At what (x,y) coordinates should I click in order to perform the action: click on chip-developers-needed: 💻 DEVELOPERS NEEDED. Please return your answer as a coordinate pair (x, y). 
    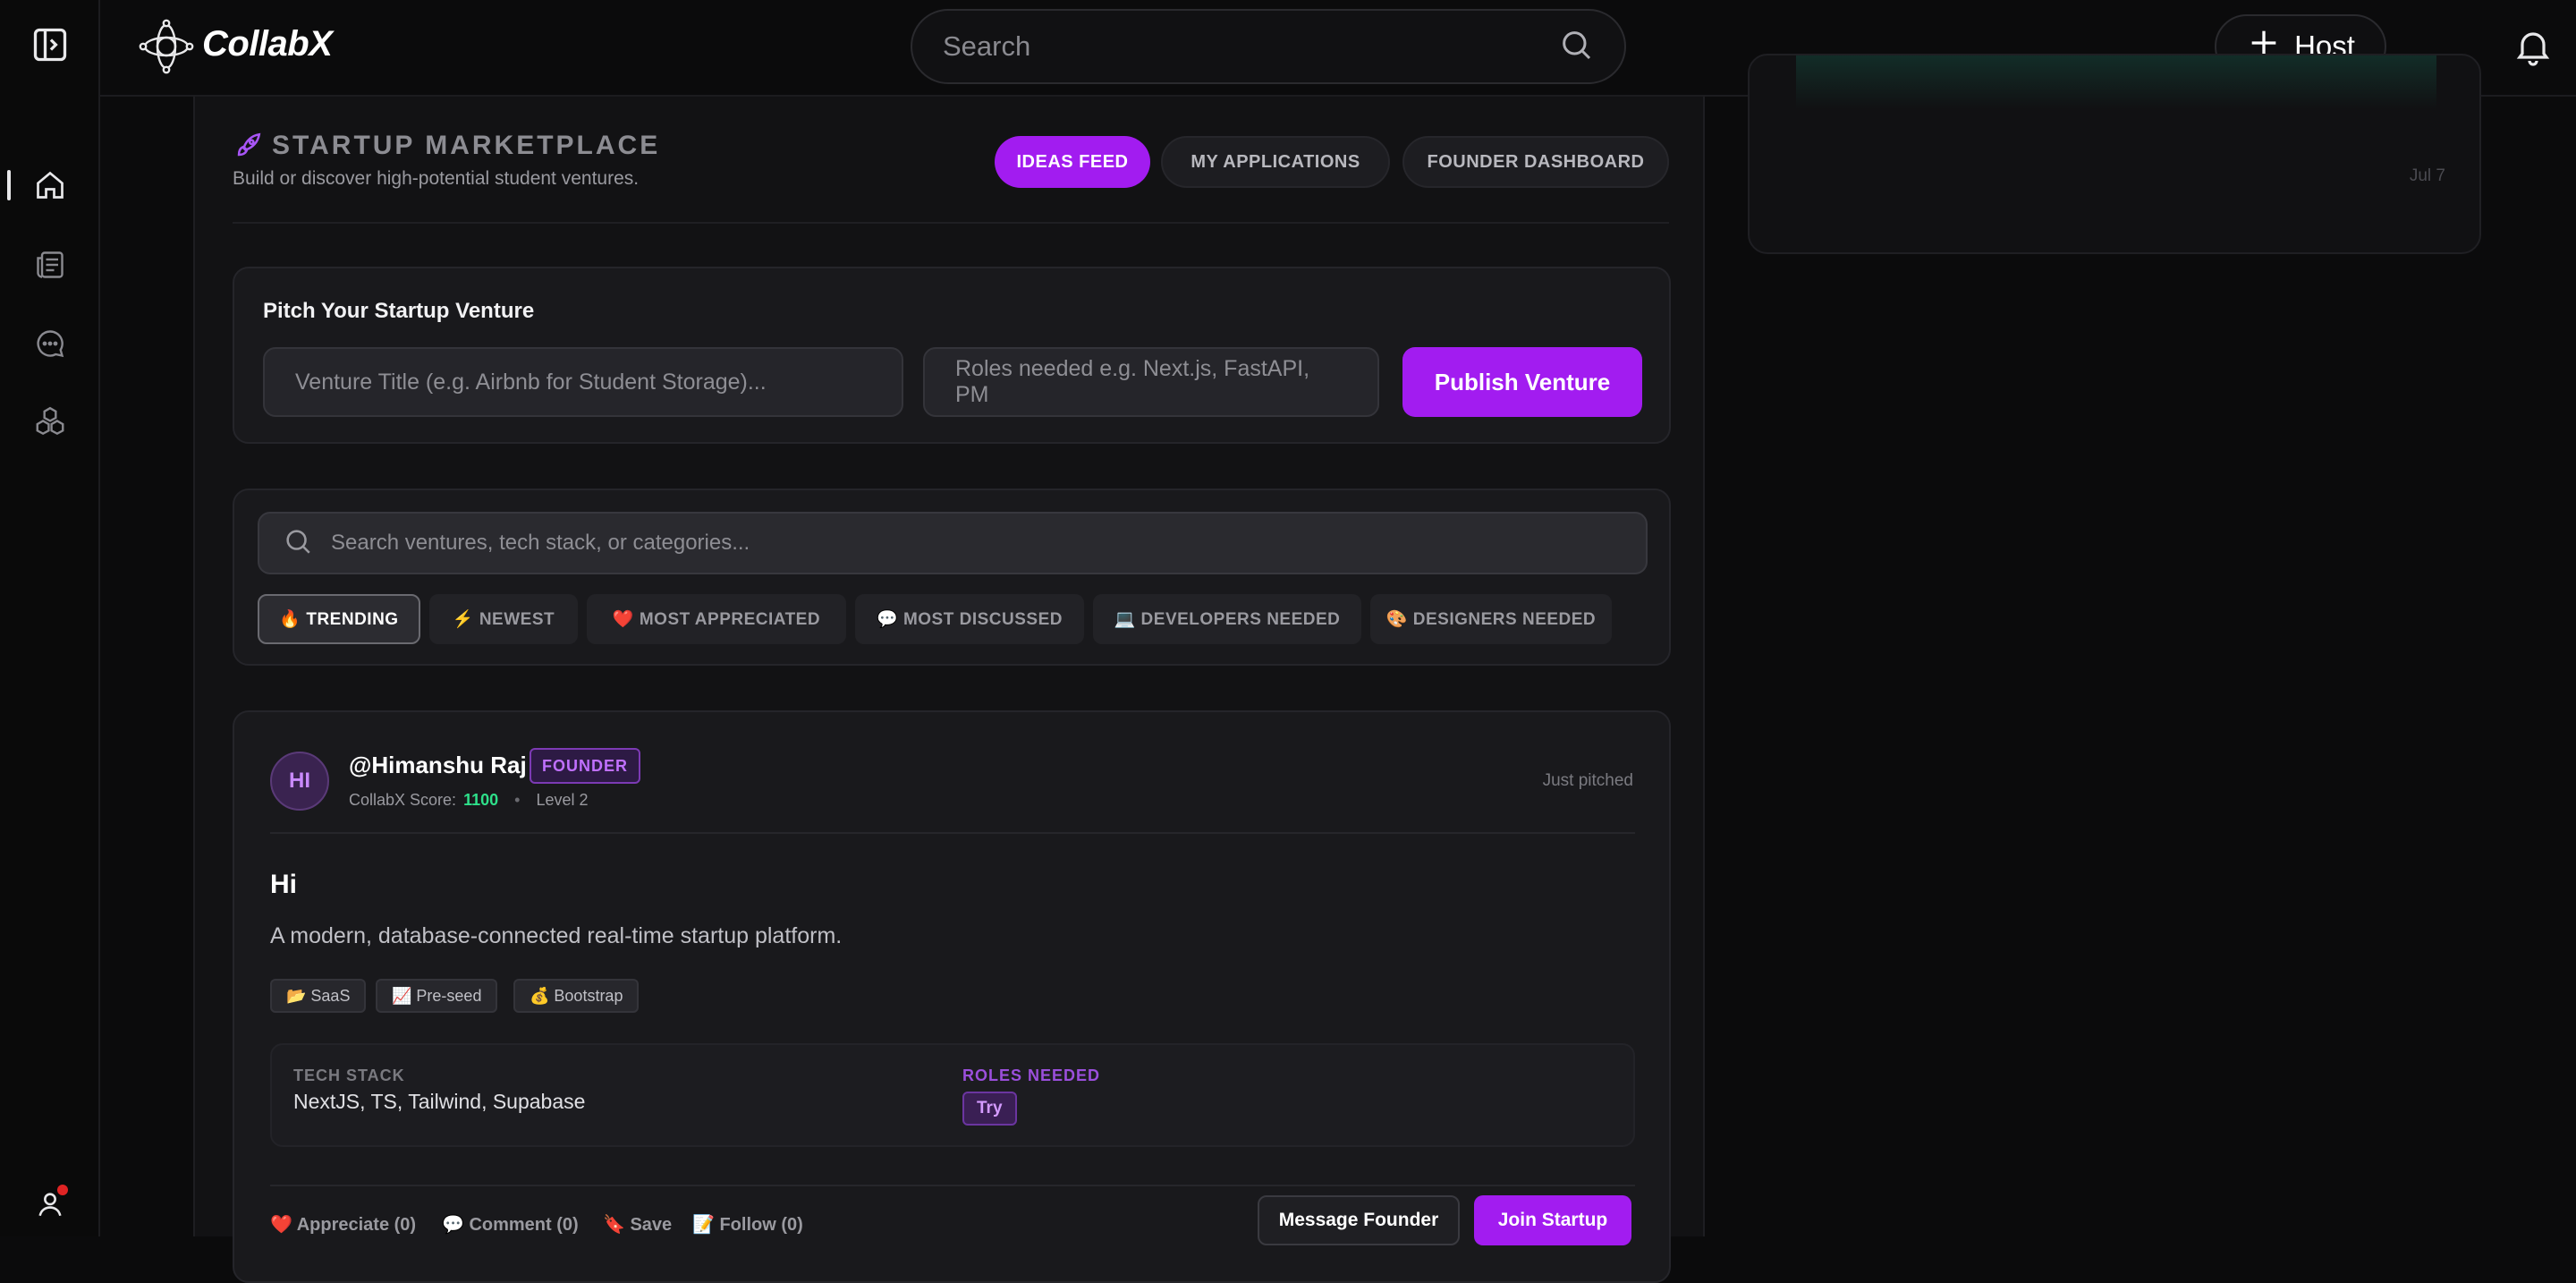
    Looking at the image, I should click on (1227, 619).